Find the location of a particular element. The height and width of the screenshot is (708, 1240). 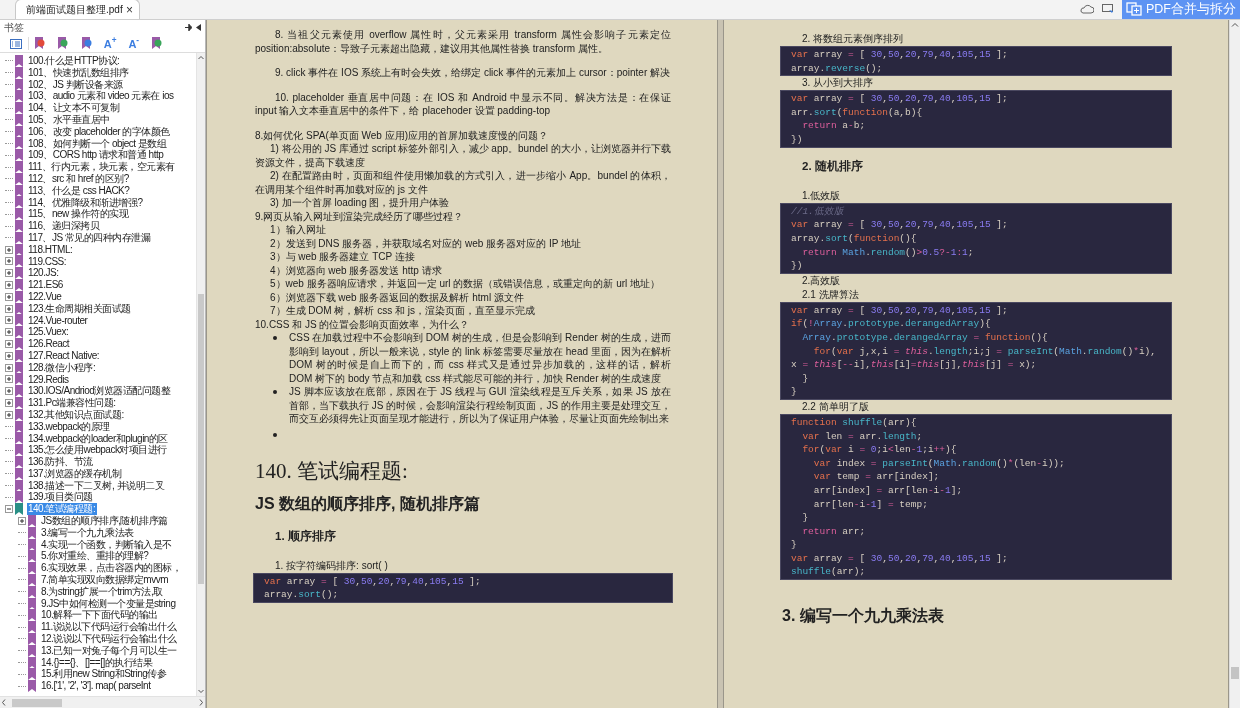

bookmark-item: 14.{}=={}、[]==[]的执行结果 is located at coordinates (97, 662).